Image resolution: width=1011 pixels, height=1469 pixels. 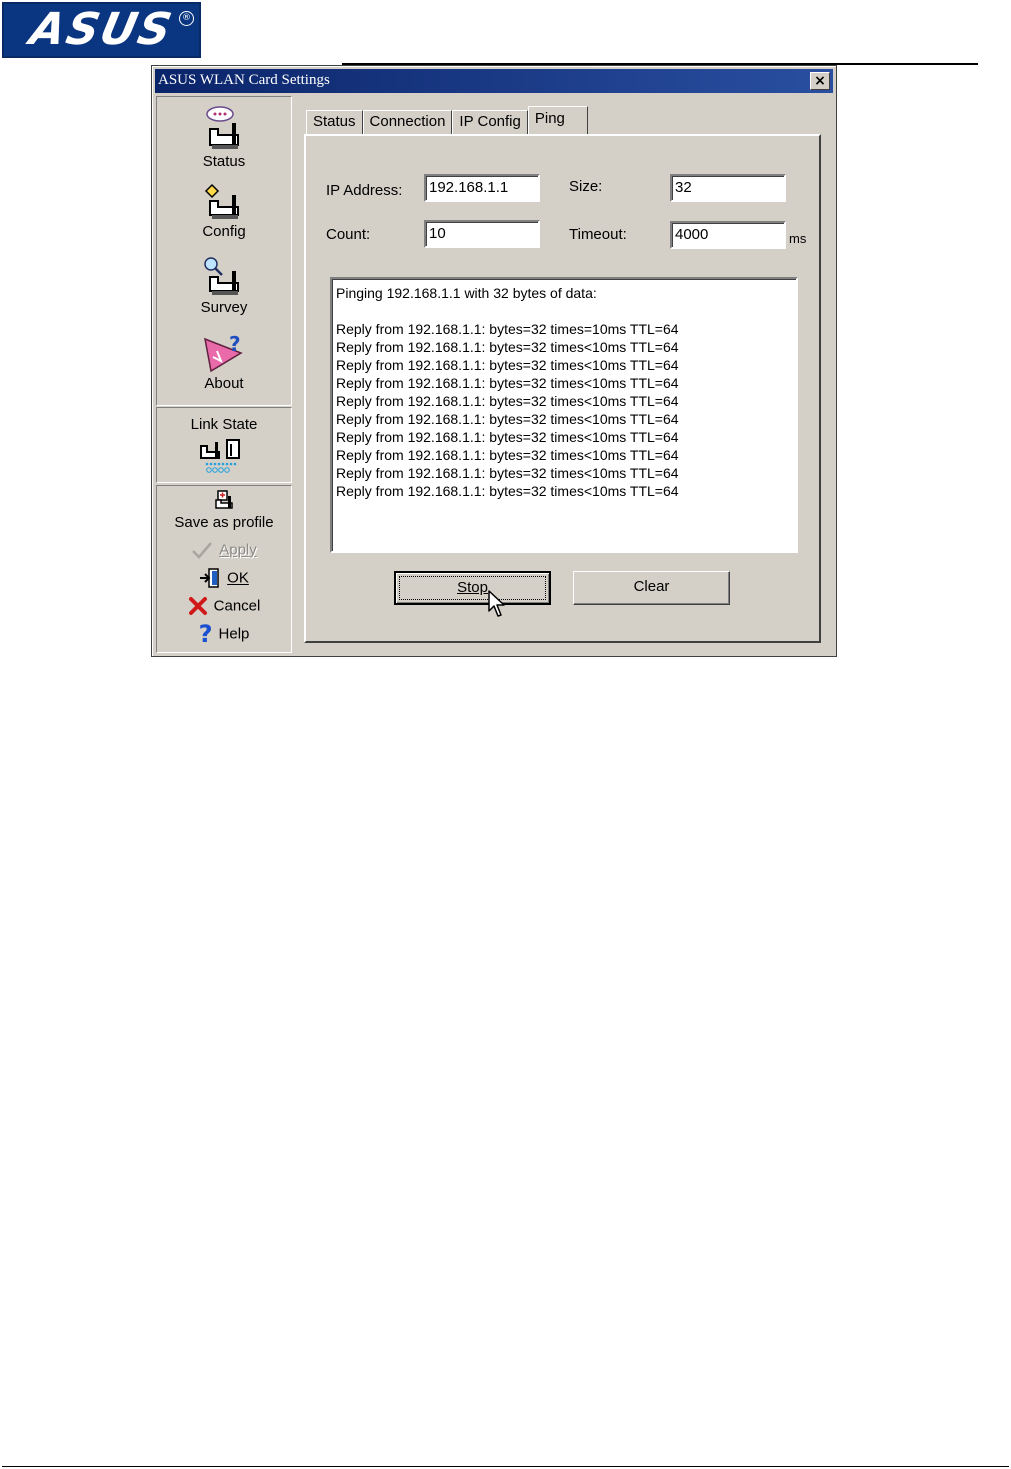 I want to click on link-state-icon, so click(x=220, y=456).